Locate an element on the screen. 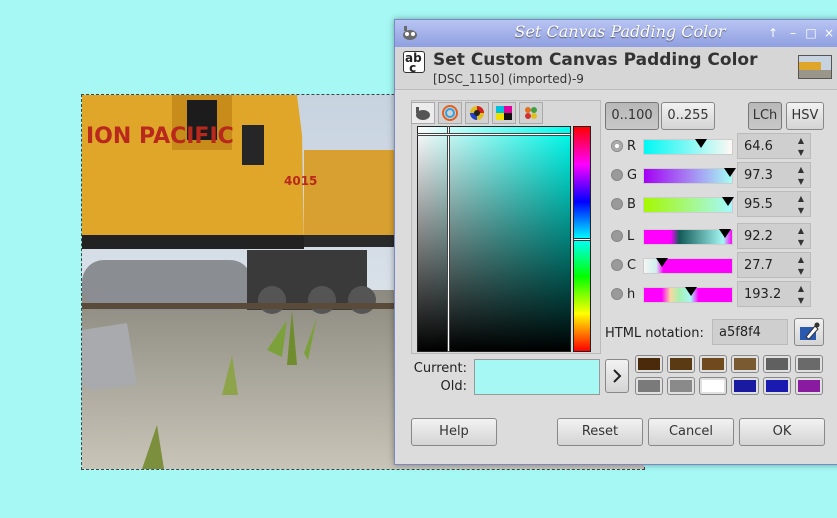  channel-radio-R is located at coordinates (617, 146).